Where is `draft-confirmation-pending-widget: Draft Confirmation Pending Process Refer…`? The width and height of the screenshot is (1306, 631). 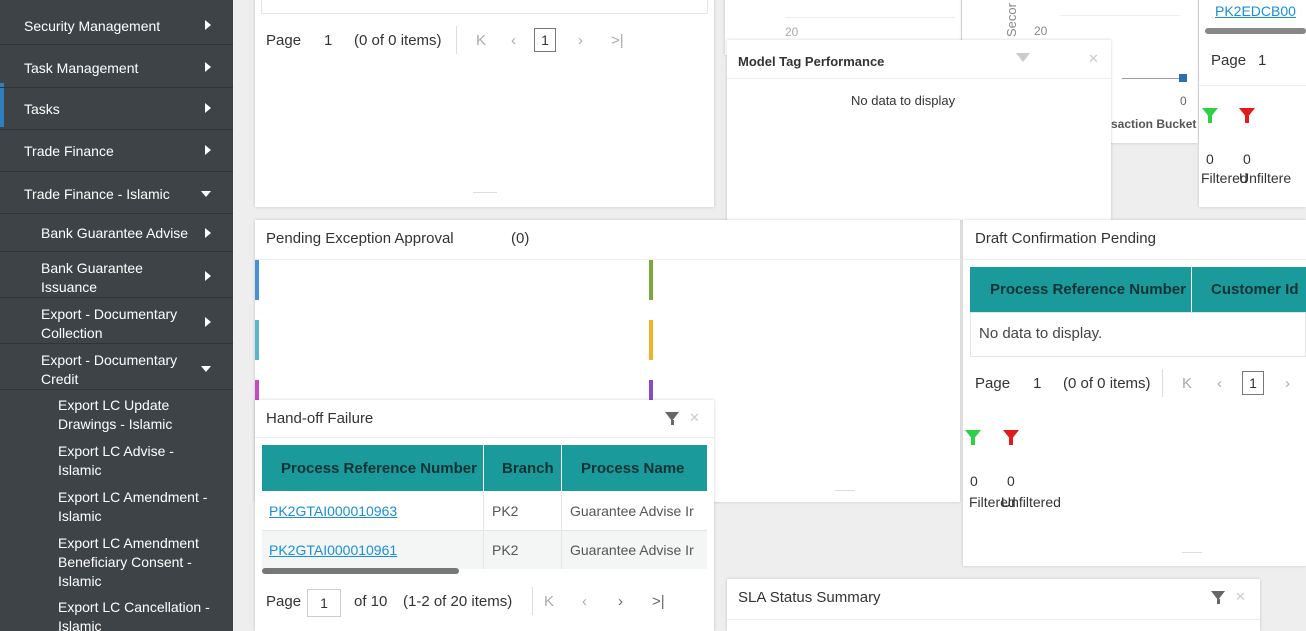 draft-confirmation-pending-widget: Draft Confirmation Pending Process Refer… is located at coordinates (1134, 393).